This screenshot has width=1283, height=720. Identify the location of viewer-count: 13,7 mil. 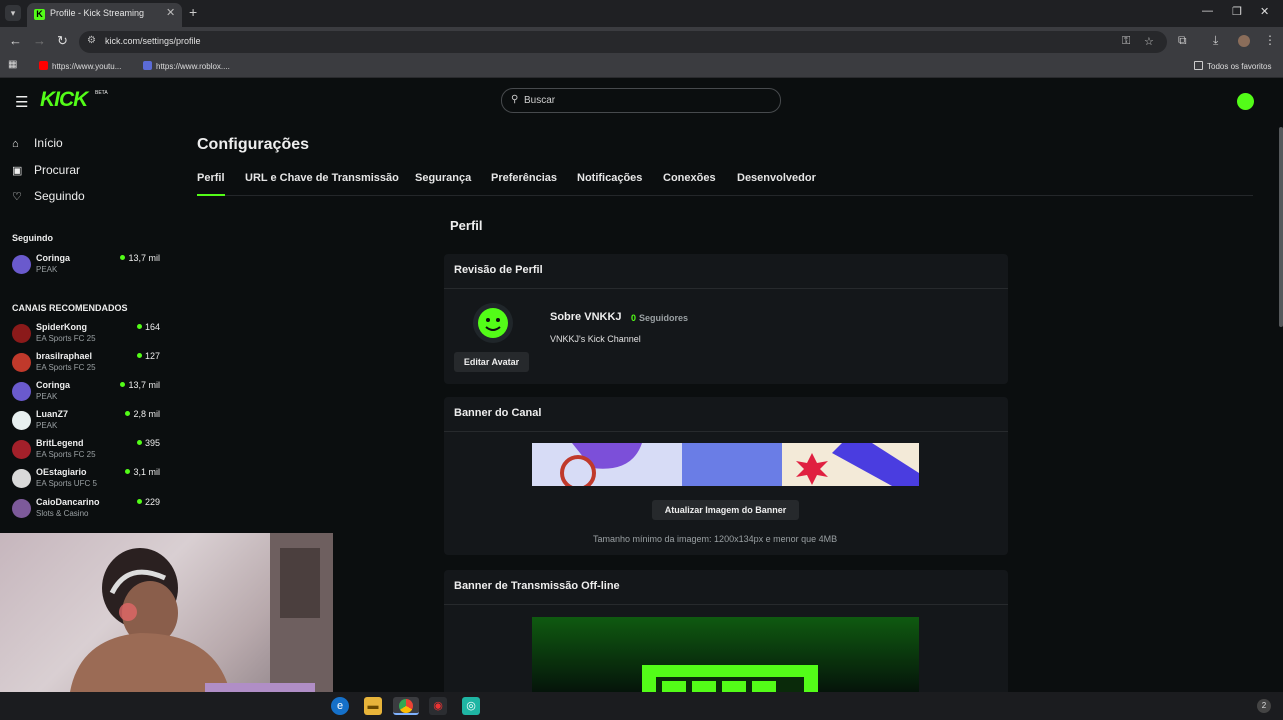
(140, 385).